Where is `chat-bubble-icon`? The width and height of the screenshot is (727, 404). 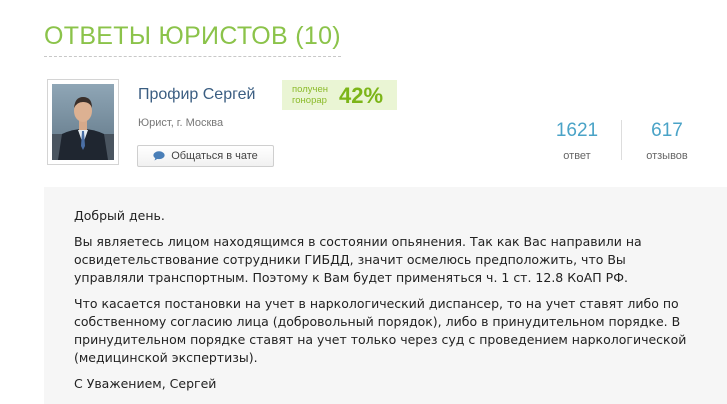 chat-bubble-icon is located at coordinates (159, 156).